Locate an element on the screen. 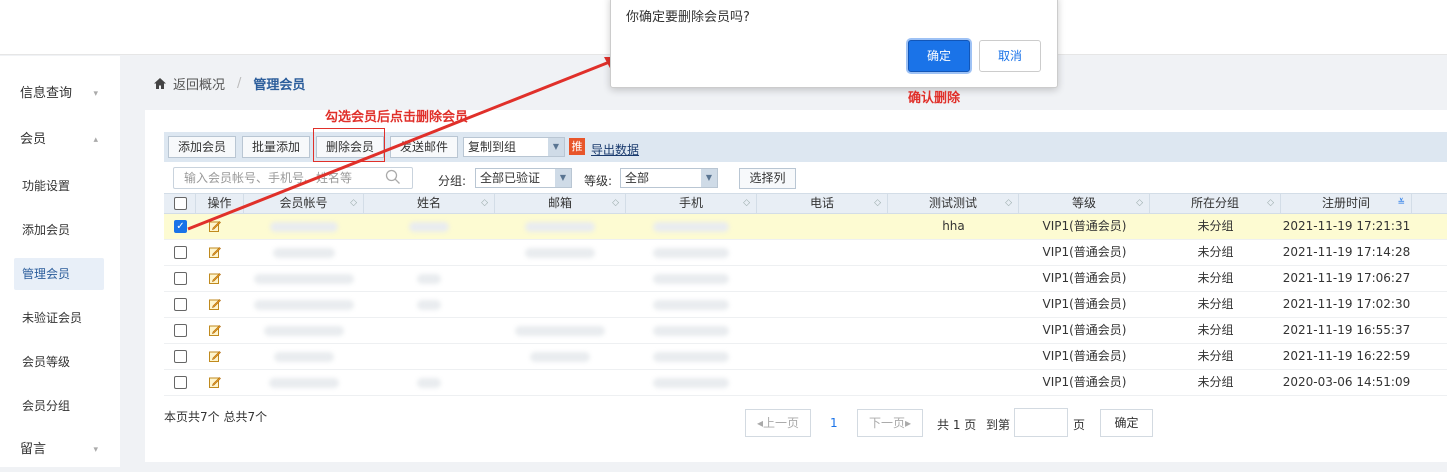 Image resolution: width=1447 pixels, height=472 pixels. confirm-dialog: 你确定要删除会员吗? 确定 取消 is located at coordinates (834, 44).